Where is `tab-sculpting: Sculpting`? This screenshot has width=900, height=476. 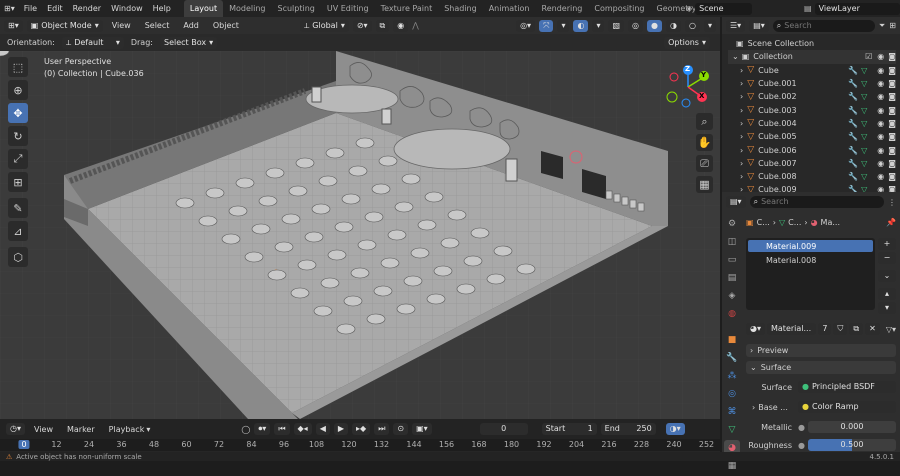
tab-sculpting: Sculpting is located at coordinates (295, 8).